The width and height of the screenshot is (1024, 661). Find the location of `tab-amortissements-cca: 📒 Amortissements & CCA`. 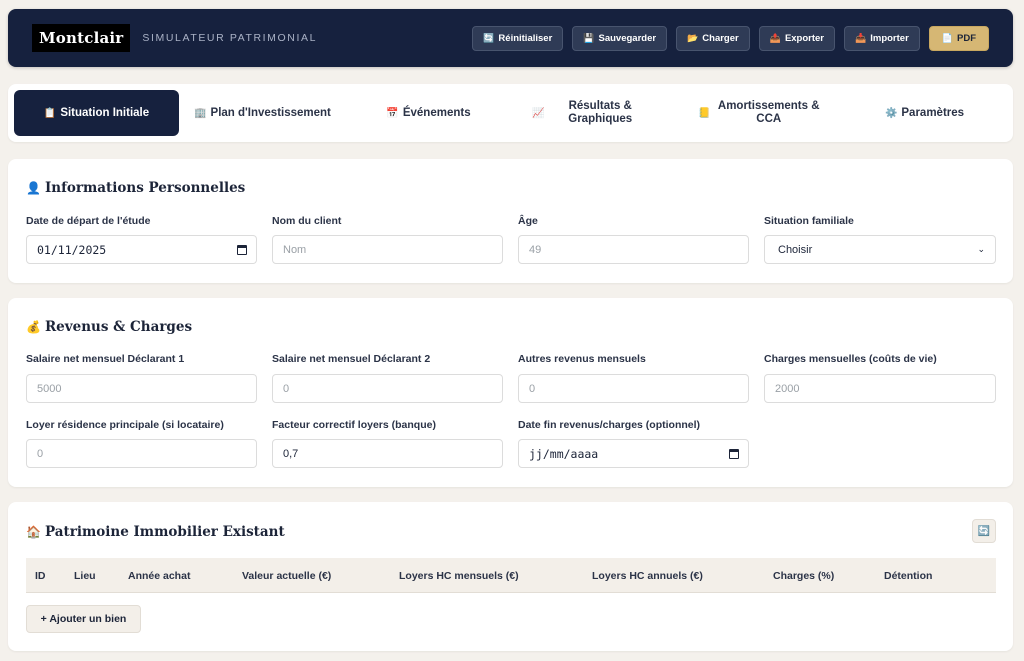

tab-amortissements-cca: 📒 Amortissements & CCA is located at coordinates (760, 113).